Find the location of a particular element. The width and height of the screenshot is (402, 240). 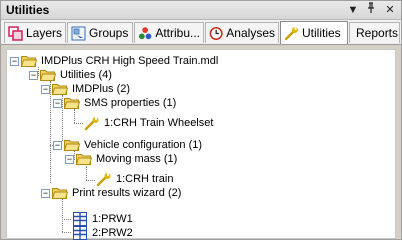

panel-titlebar: Utilities ▼ ✕ is located at coordinates (201, 10).